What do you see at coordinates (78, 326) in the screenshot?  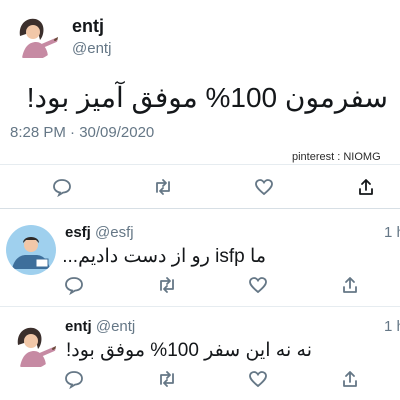 I see `reply-2-author-name: entj` at bounding box center [78, 326].